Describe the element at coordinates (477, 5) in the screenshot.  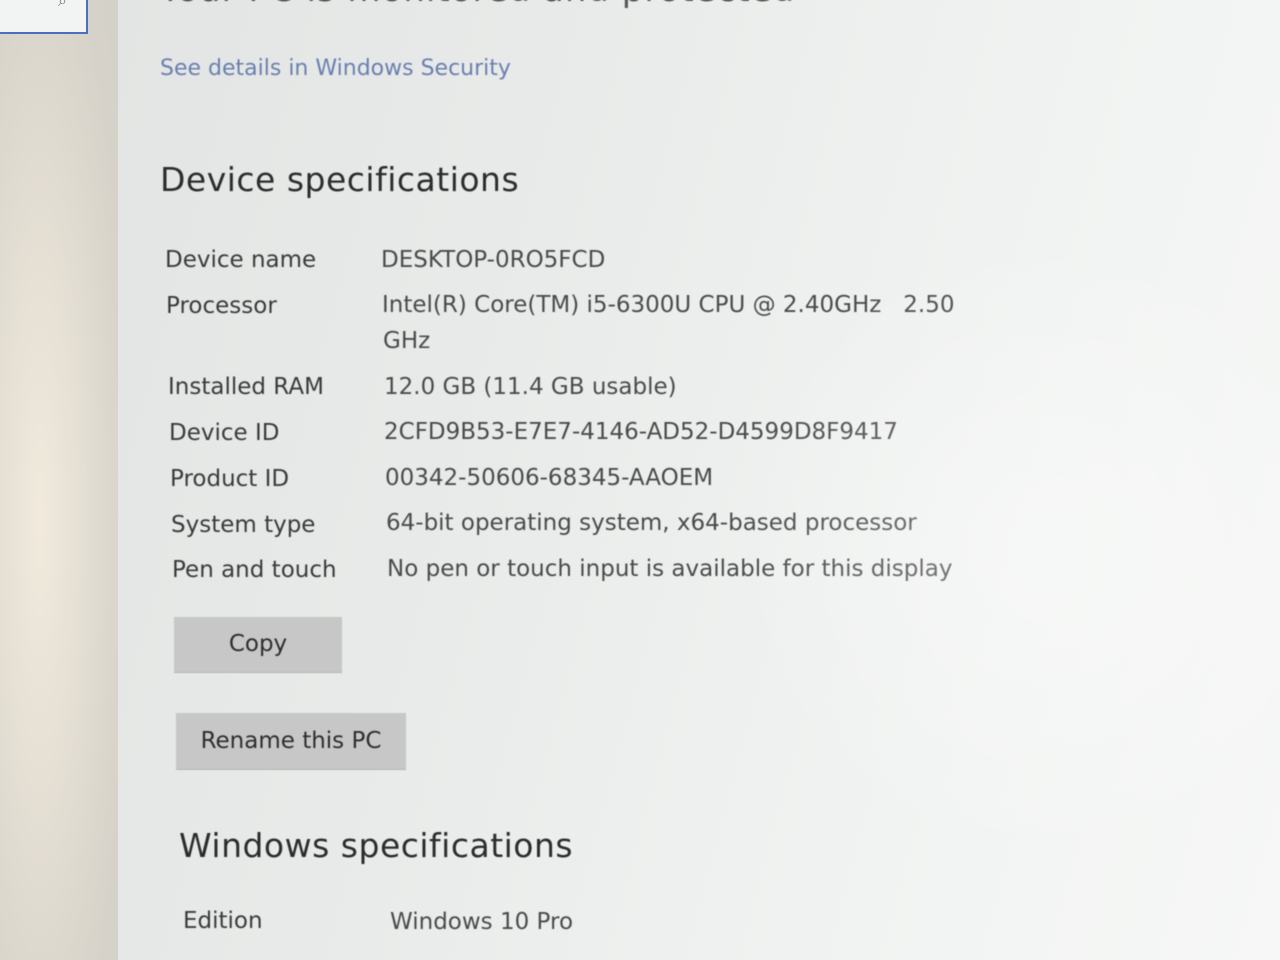
I see `protection-status-title: Your PC is monitored and protected` at that location.